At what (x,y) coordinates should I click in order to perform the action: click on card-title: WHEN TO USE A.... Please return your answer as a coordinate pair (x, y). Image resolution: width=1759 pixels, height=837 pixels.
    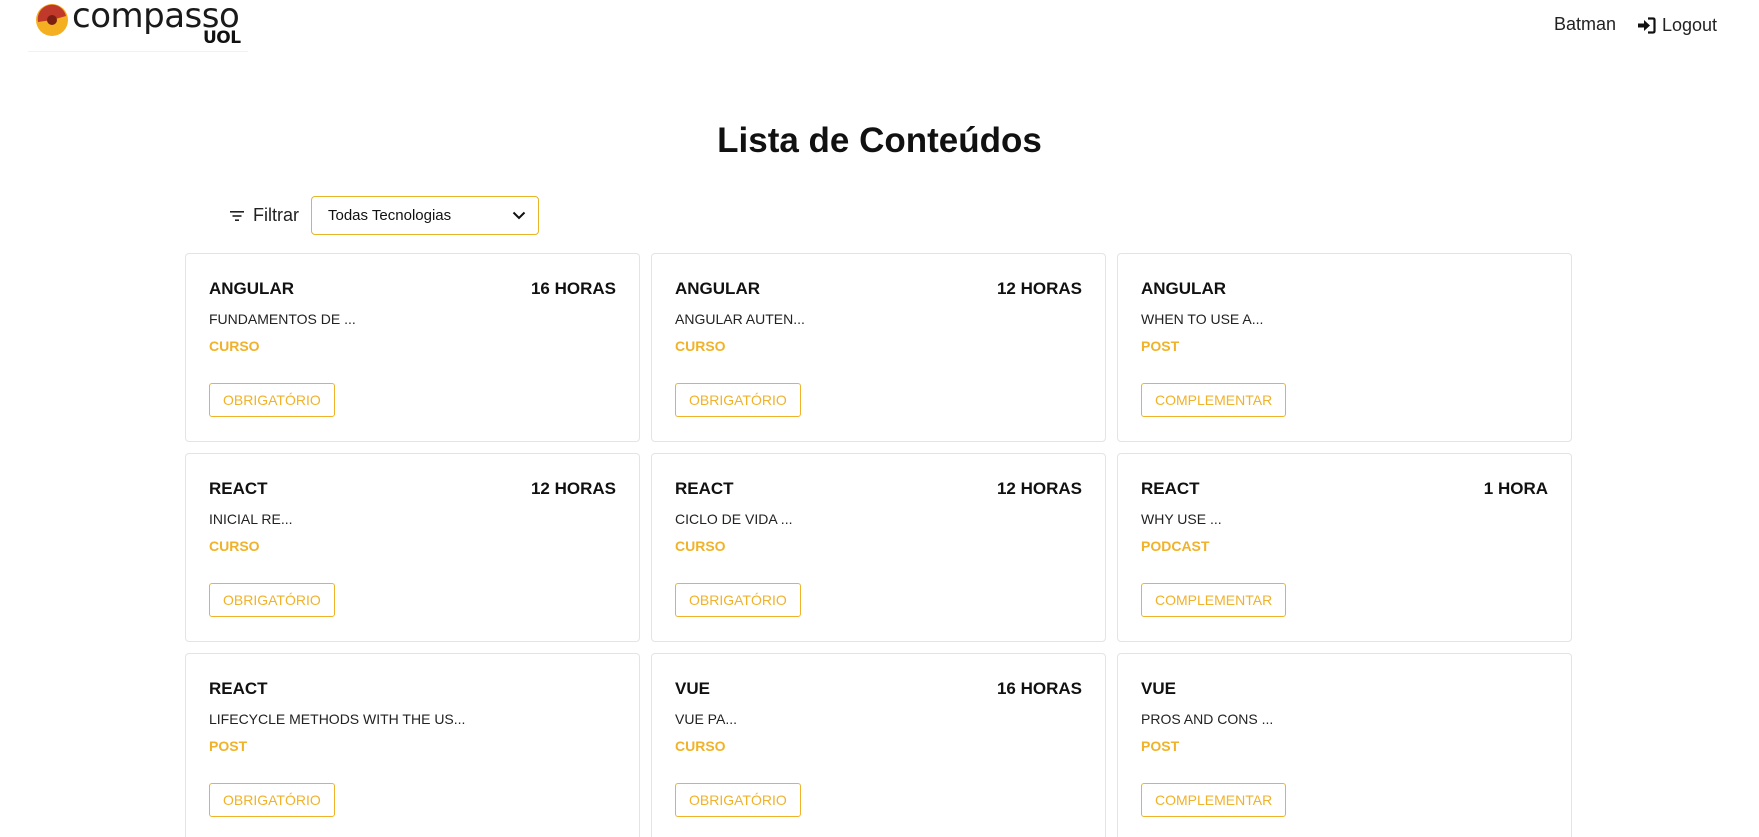
    Looking at the image, I should click on (1202, 319).